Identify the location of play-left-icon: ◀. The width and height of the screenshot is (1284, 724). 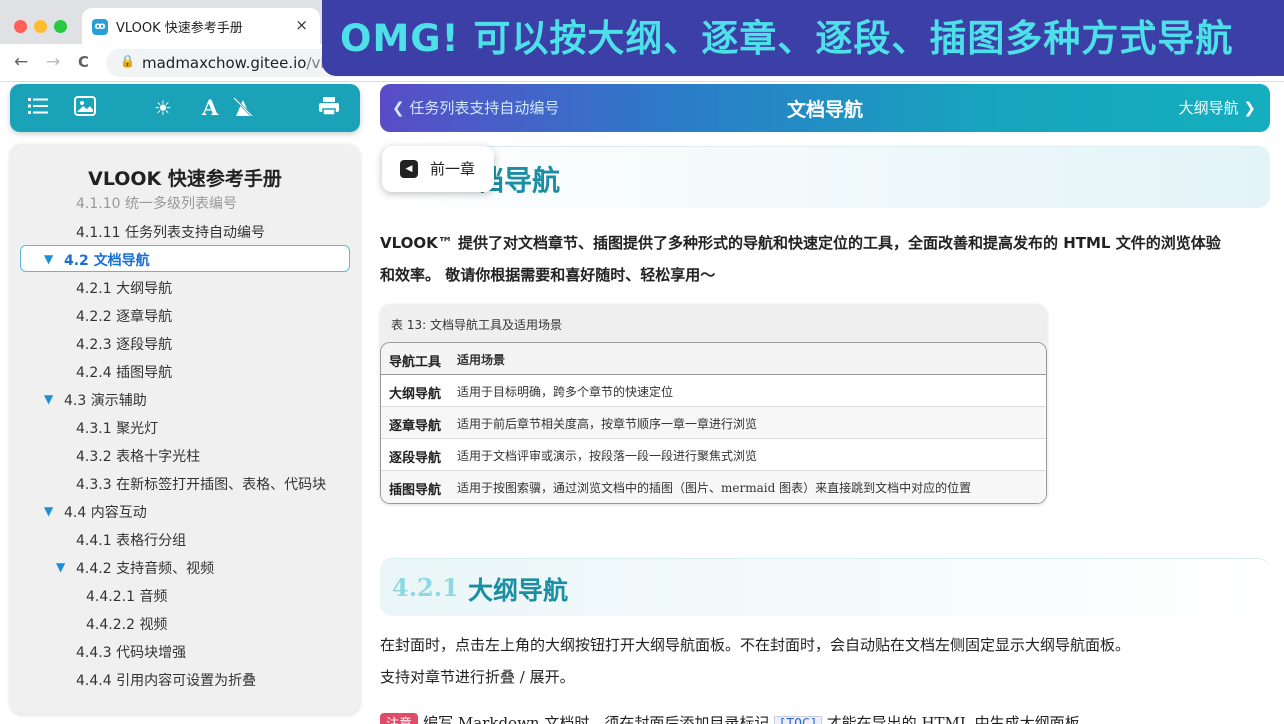
(409, 169).